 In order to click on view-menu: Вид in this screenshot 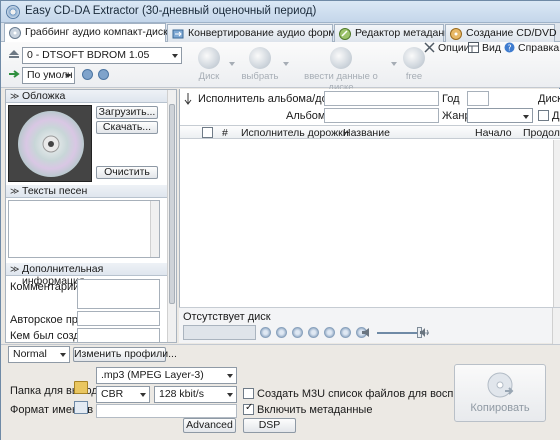, I will do `click(484, 48)`.